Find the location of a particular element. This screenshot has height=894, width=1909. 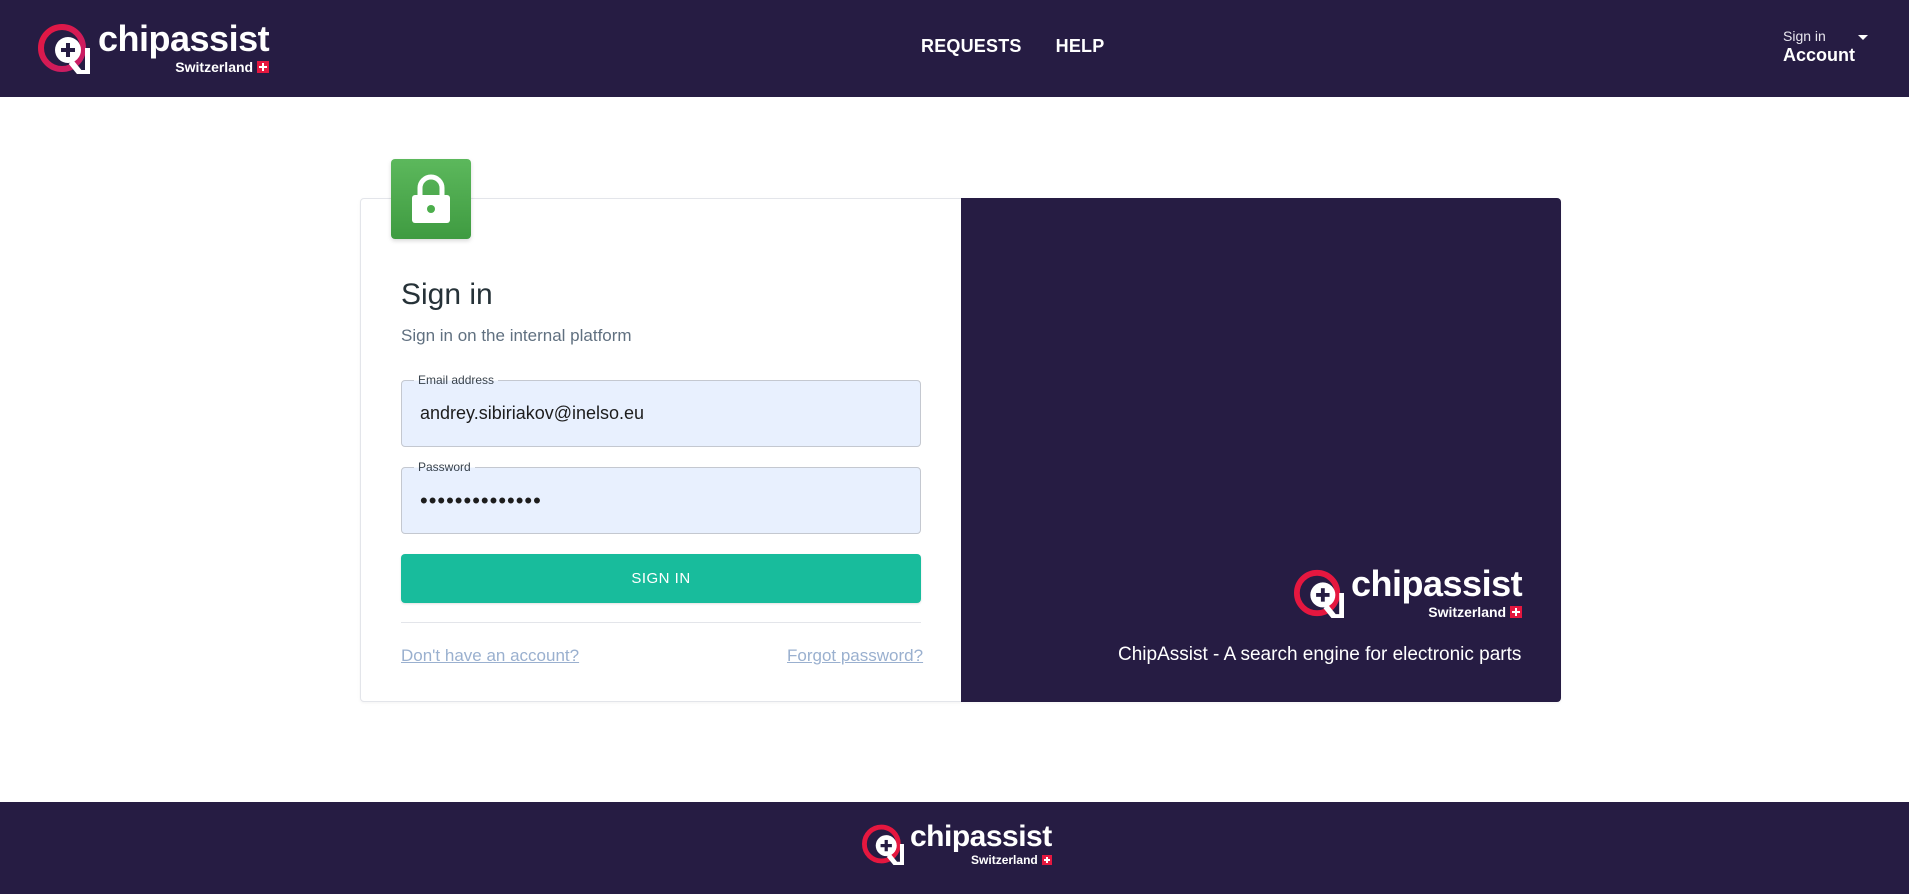

main-nav: REQUESTS HELP is located at coordinates (1012, 46).